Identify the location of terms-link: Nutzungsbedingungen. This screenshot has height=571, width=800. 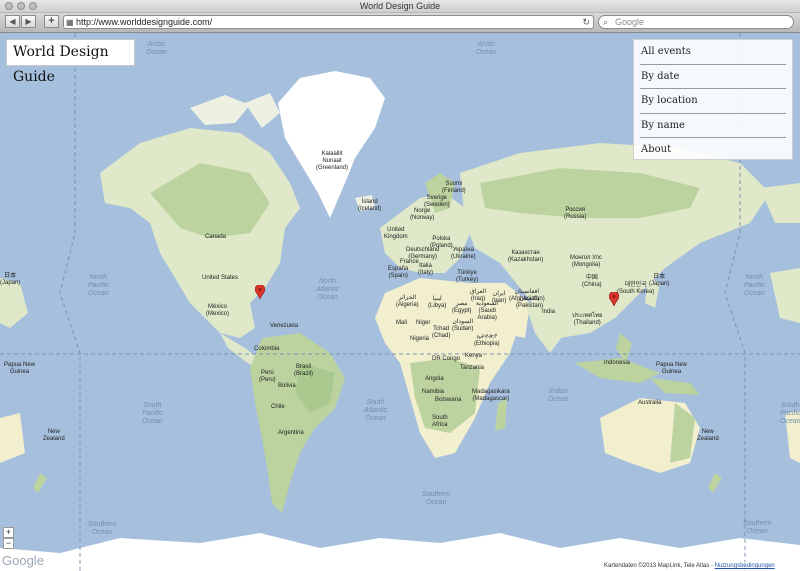
(745, 566).